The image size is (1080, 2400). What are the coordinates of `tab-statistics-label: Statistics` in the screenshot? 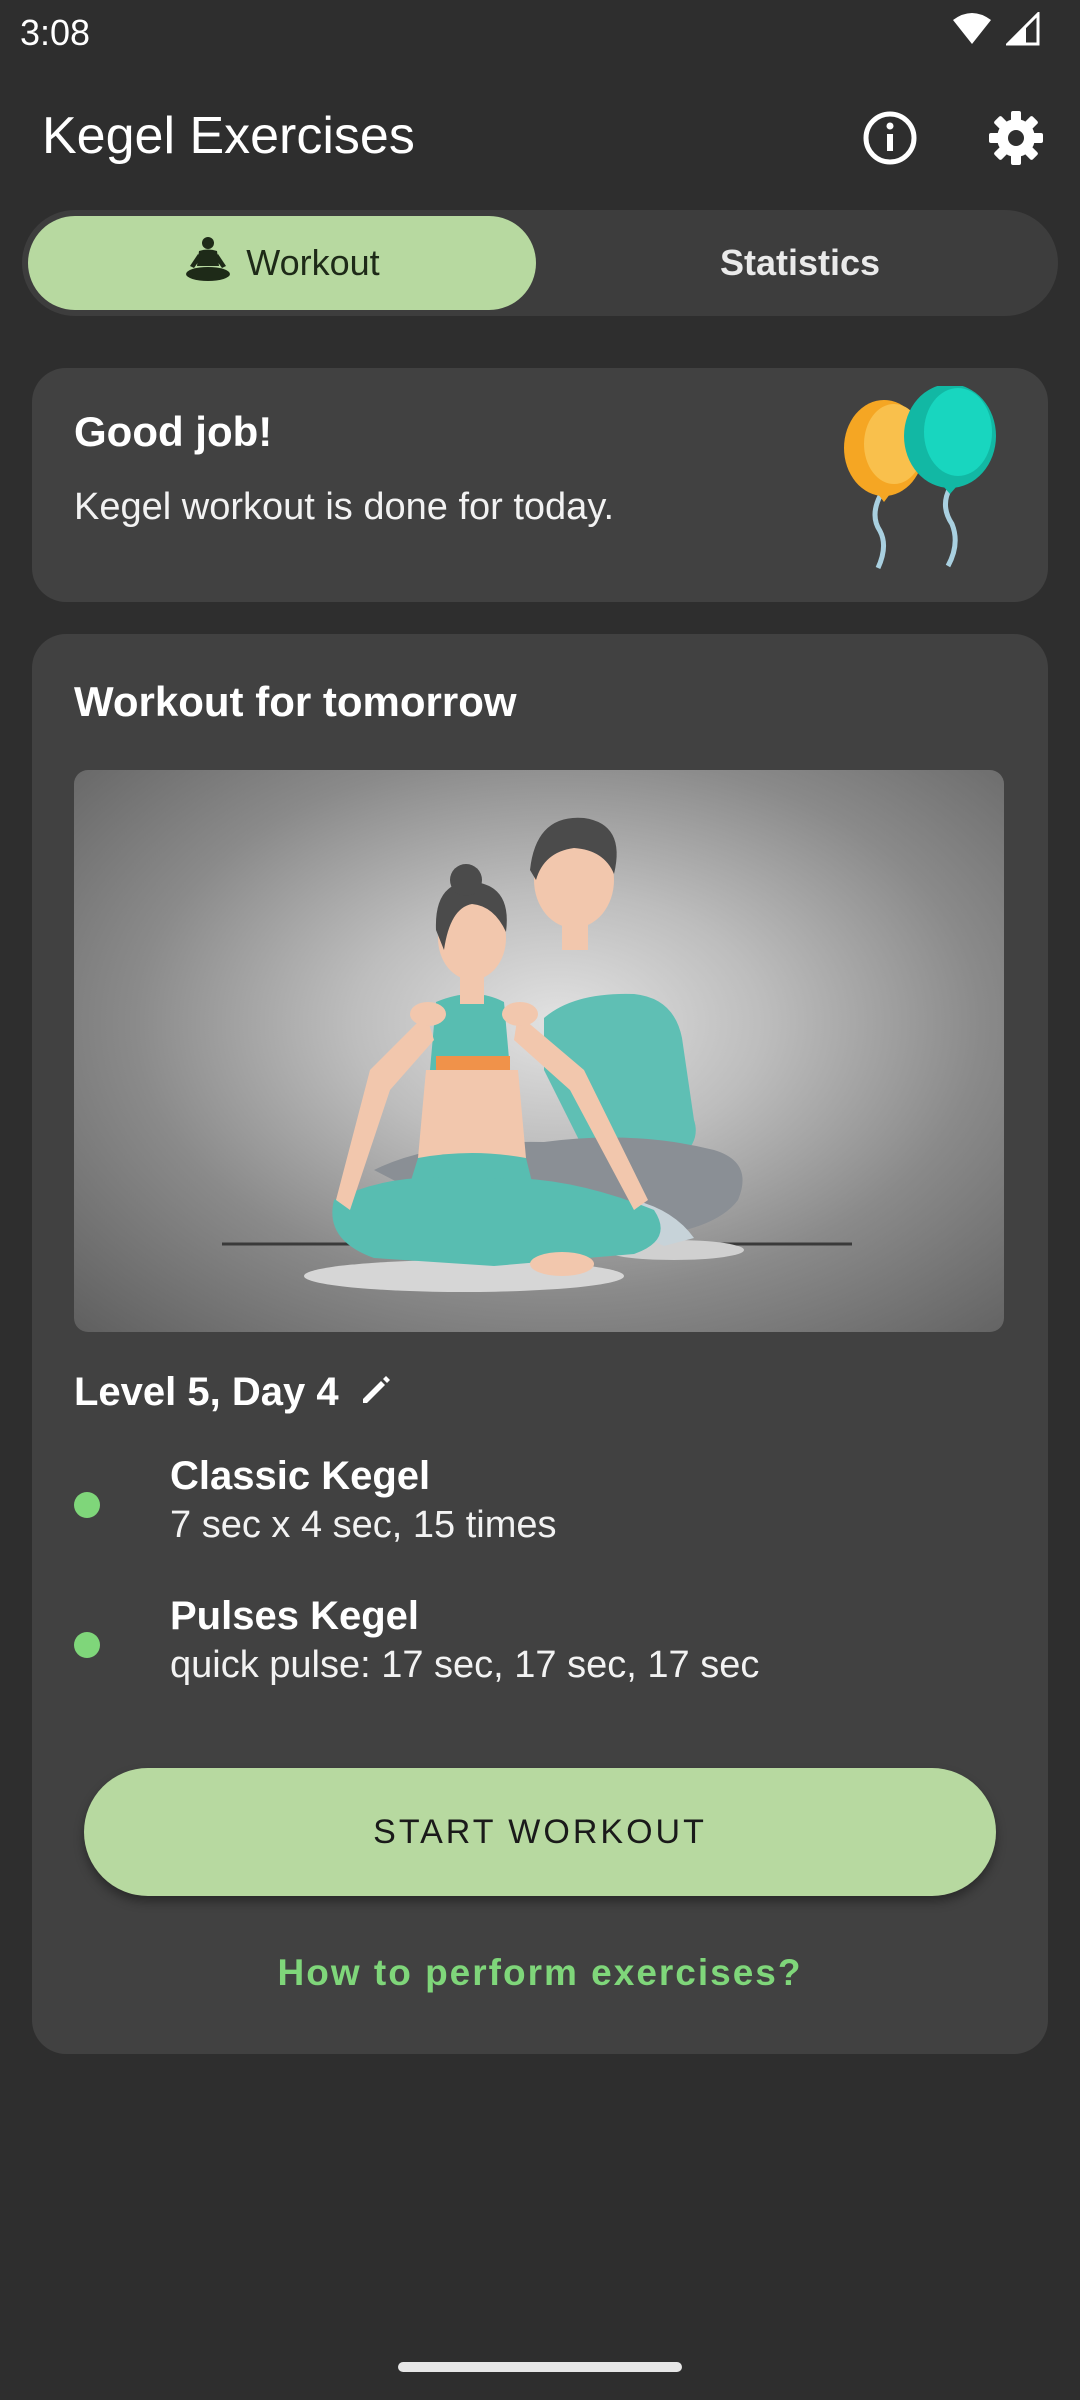 It's located at (800, 262).